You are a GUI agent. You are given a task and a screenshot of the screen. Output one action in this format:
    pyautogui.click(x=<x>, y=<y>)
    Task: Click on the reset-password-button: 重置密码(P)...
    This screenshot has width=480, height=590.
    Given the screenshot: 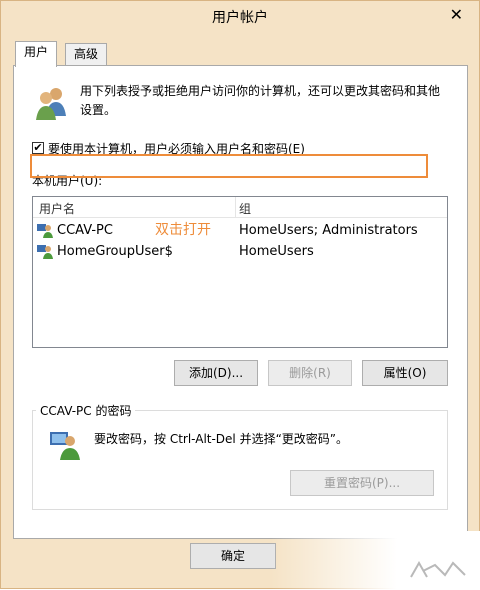 What is the action you would take?
    pyautogui.click(x=362, y=483)
    